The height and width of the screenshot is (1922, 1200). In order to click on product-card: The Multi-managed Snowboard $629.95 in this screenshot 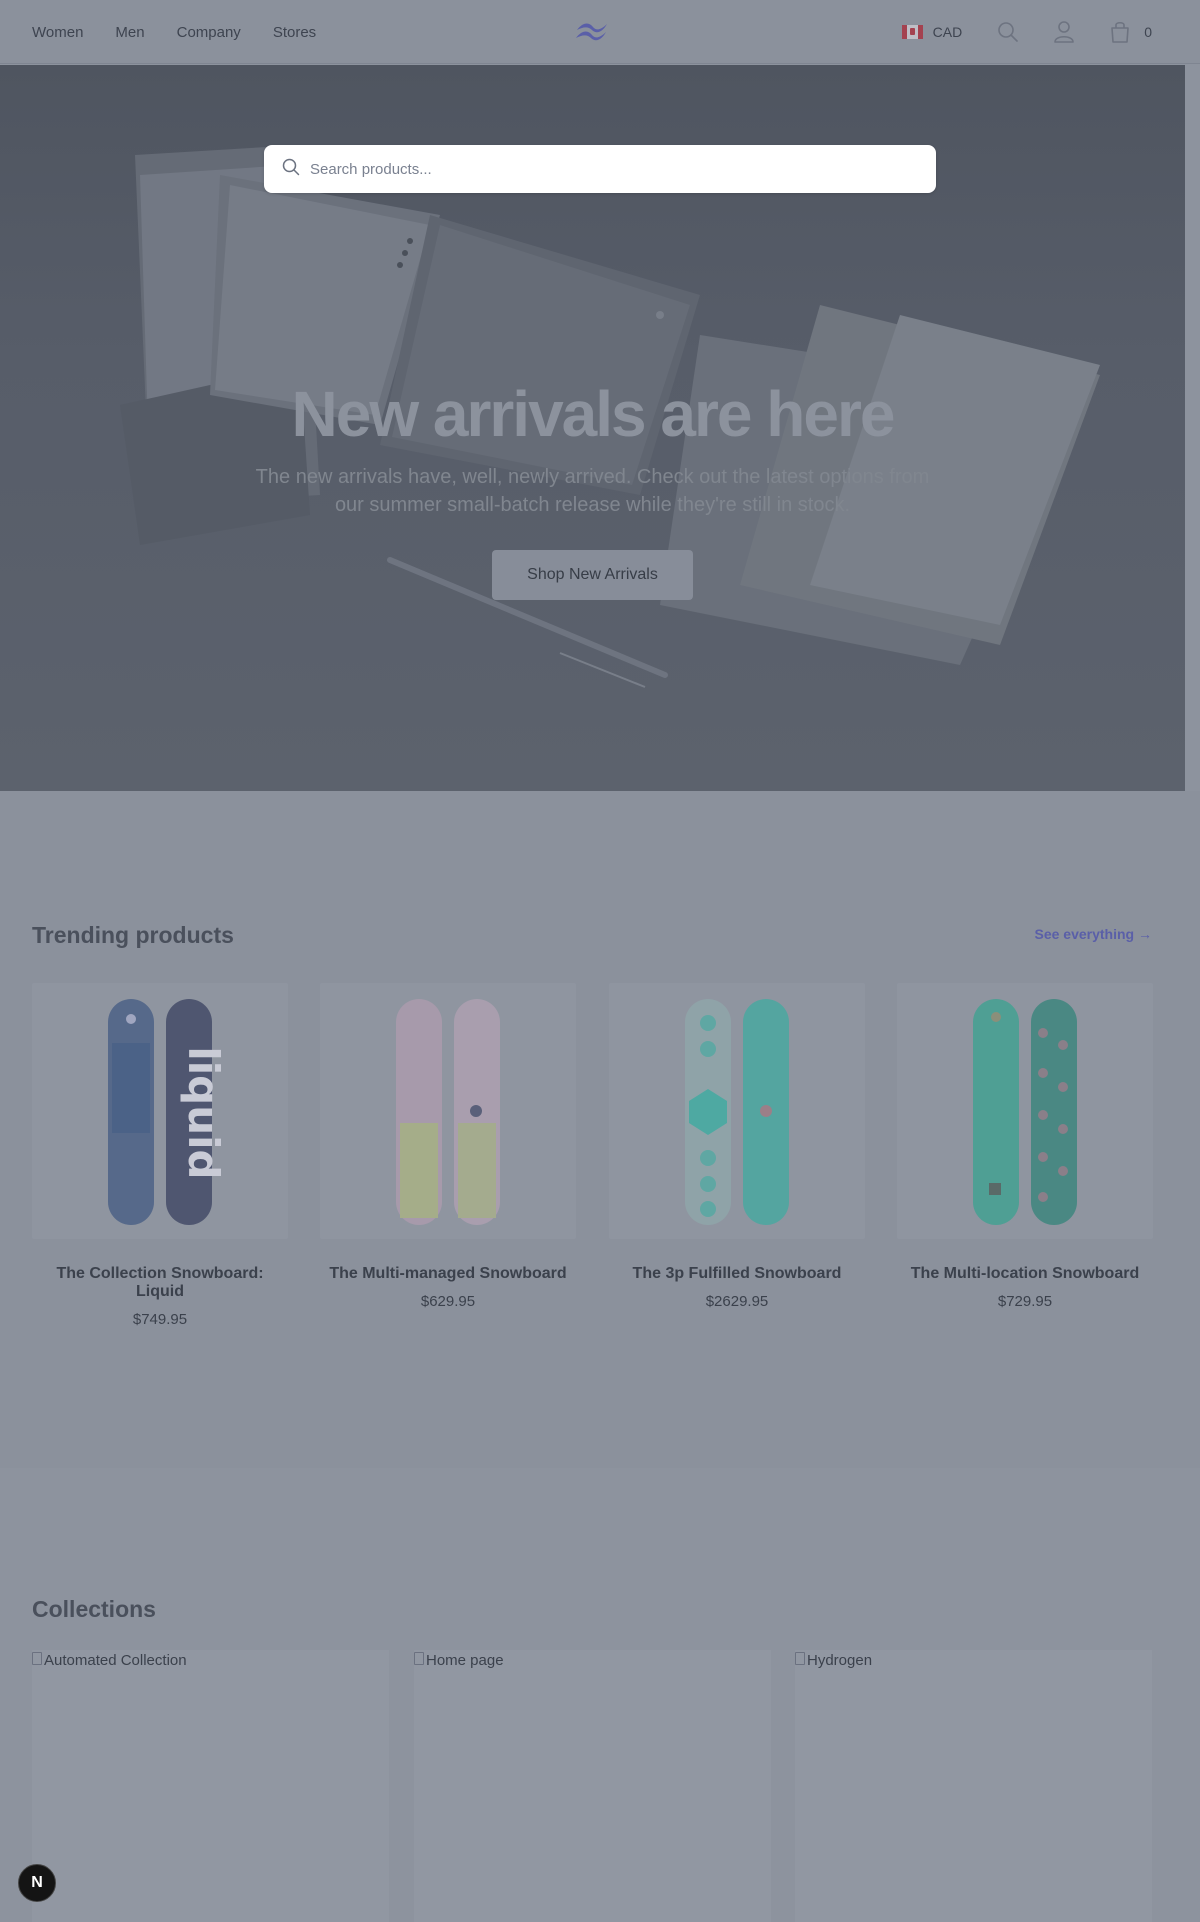, I will do `click(448, 1146)`.